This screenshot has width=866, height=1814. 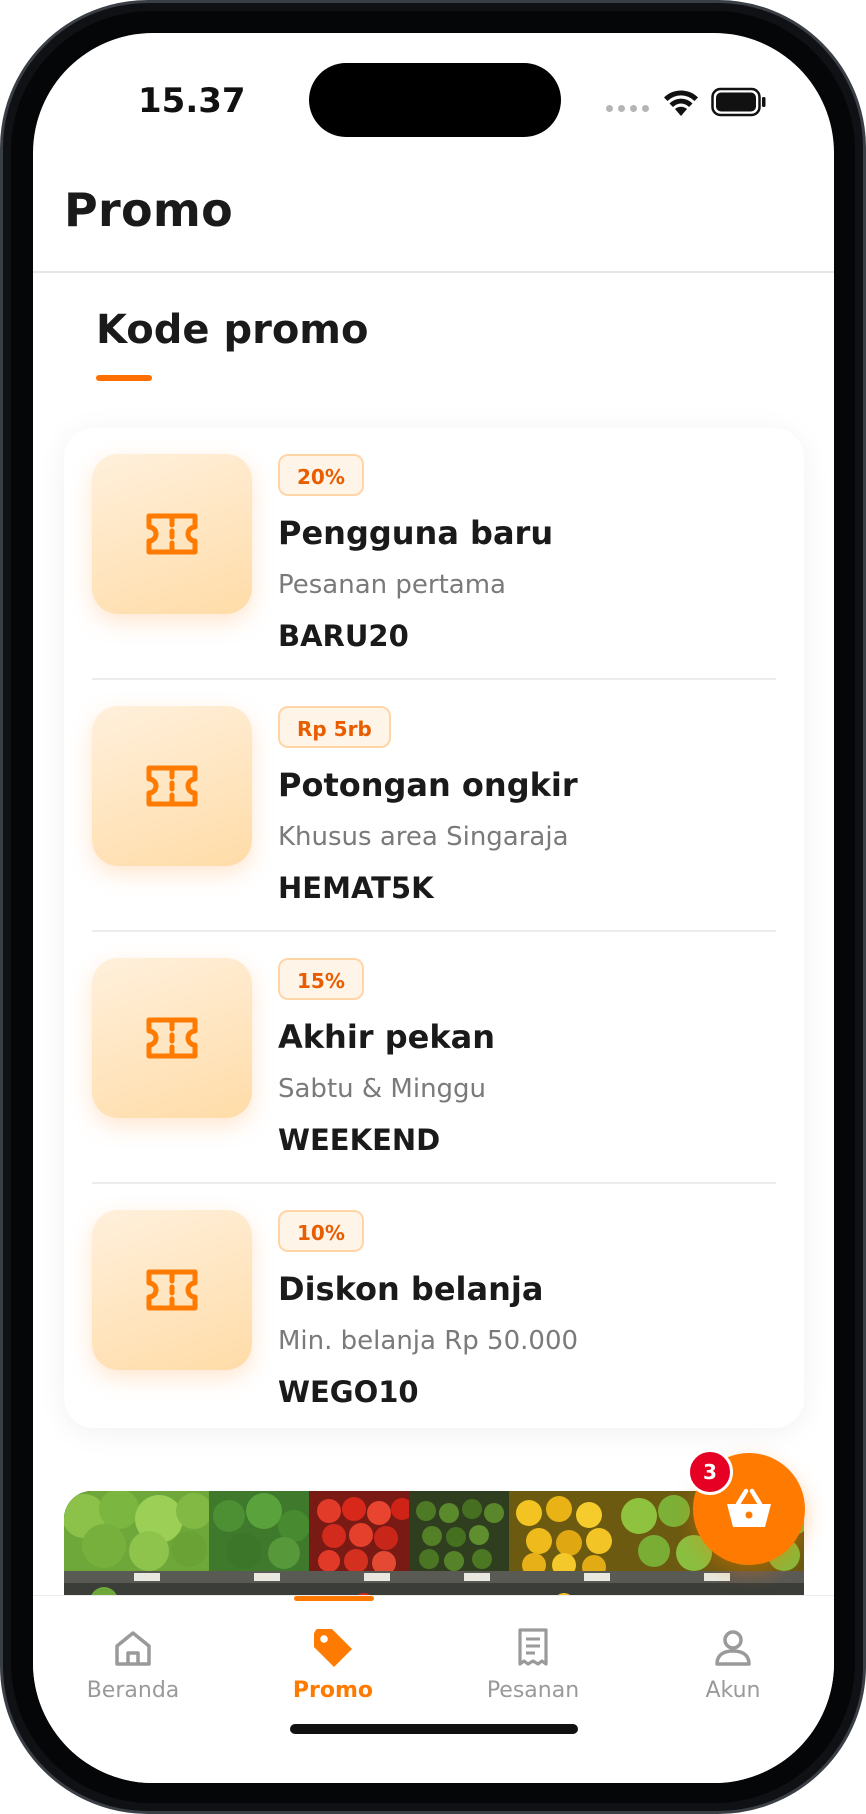 I want to click on nav-label: Beranda, so click(x=133, y=1690).